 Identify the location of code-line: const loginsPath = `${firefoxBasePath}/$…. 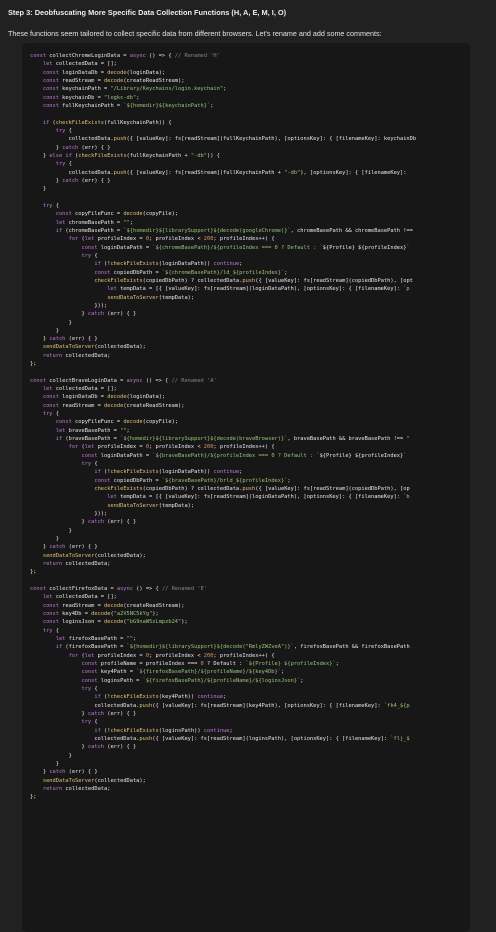
(192, 680).